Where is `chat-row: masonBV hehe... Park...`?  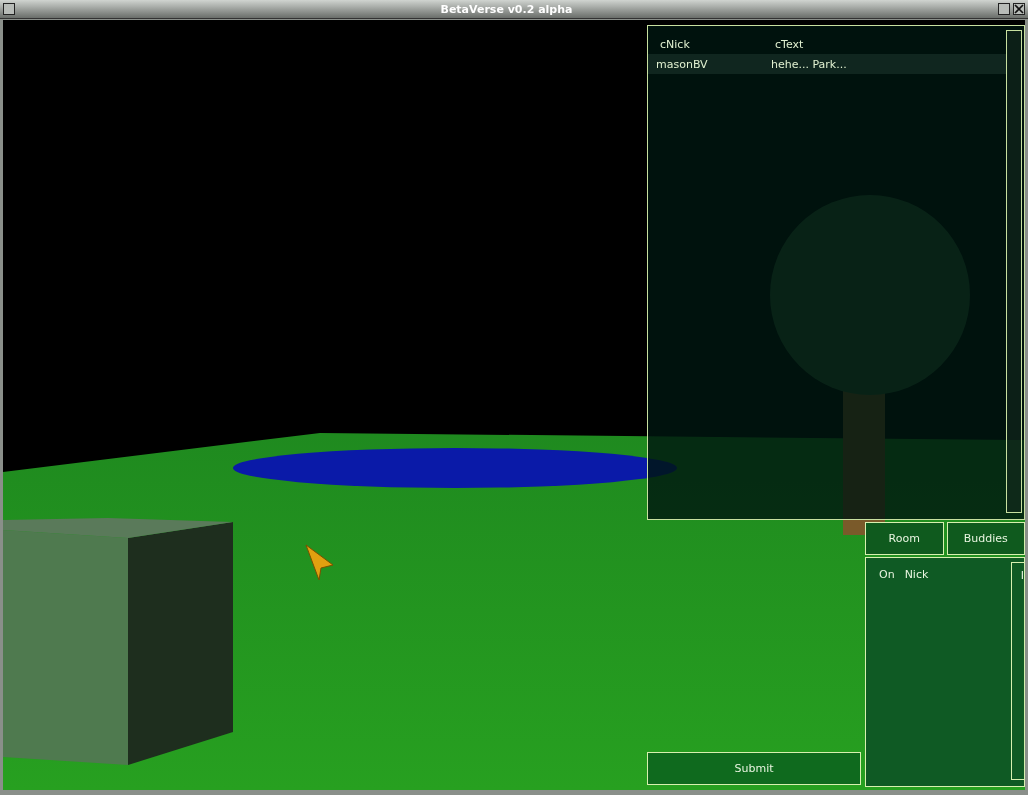
chat-row: masonBV hehe... Park... is located at coordinates (827, 64).